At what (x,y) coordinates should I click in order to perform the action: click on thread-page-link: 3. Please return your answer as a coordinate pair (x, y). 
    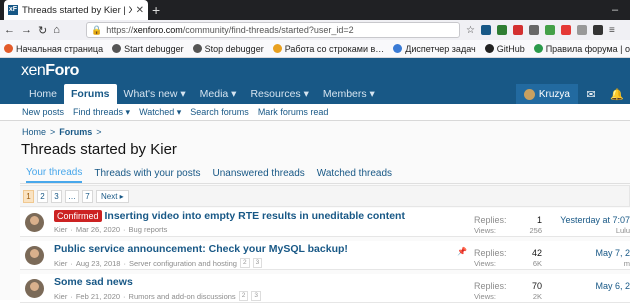
    Looking at the image, I should click on (257, 263).